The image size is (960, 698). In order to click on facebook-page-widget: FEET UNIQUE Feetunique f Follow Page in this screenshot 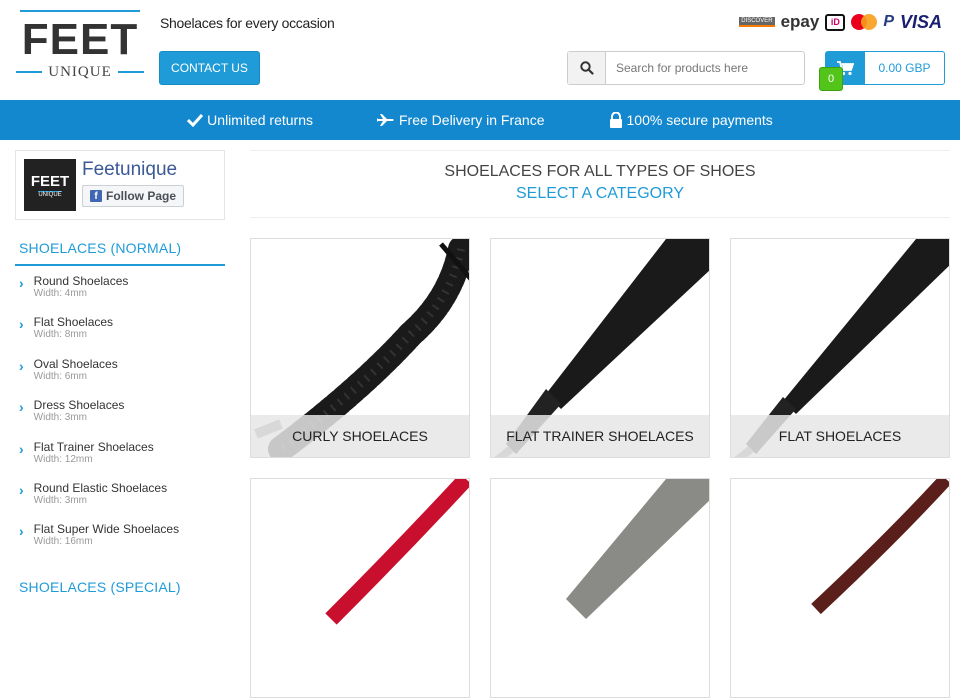, I will do `click(120, 185)`.